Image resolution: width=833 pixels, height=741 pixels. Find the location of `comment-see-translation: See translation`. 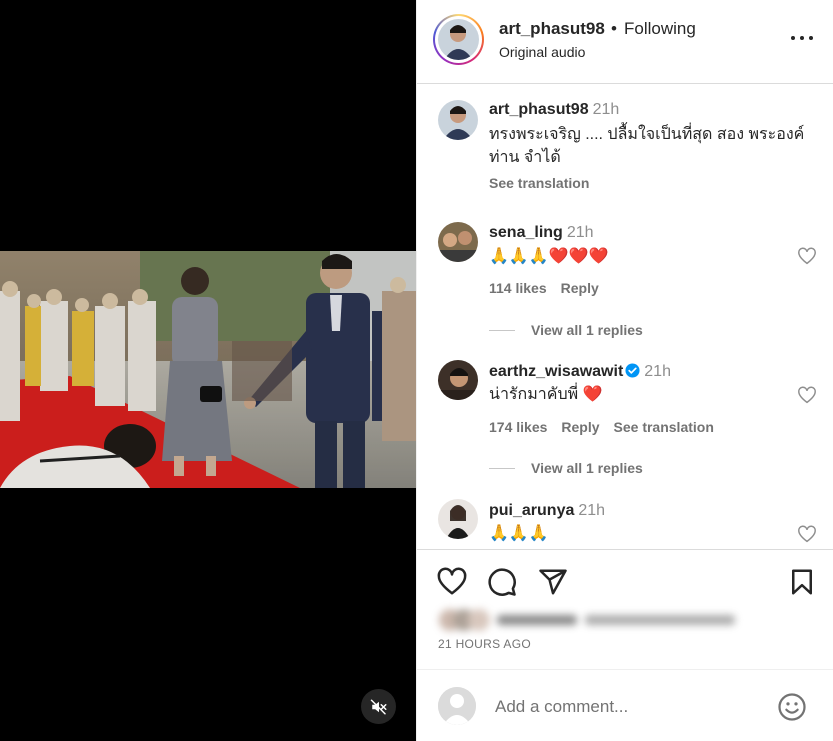

comment-see-translation: See translation is located at coordinates (664, 427).